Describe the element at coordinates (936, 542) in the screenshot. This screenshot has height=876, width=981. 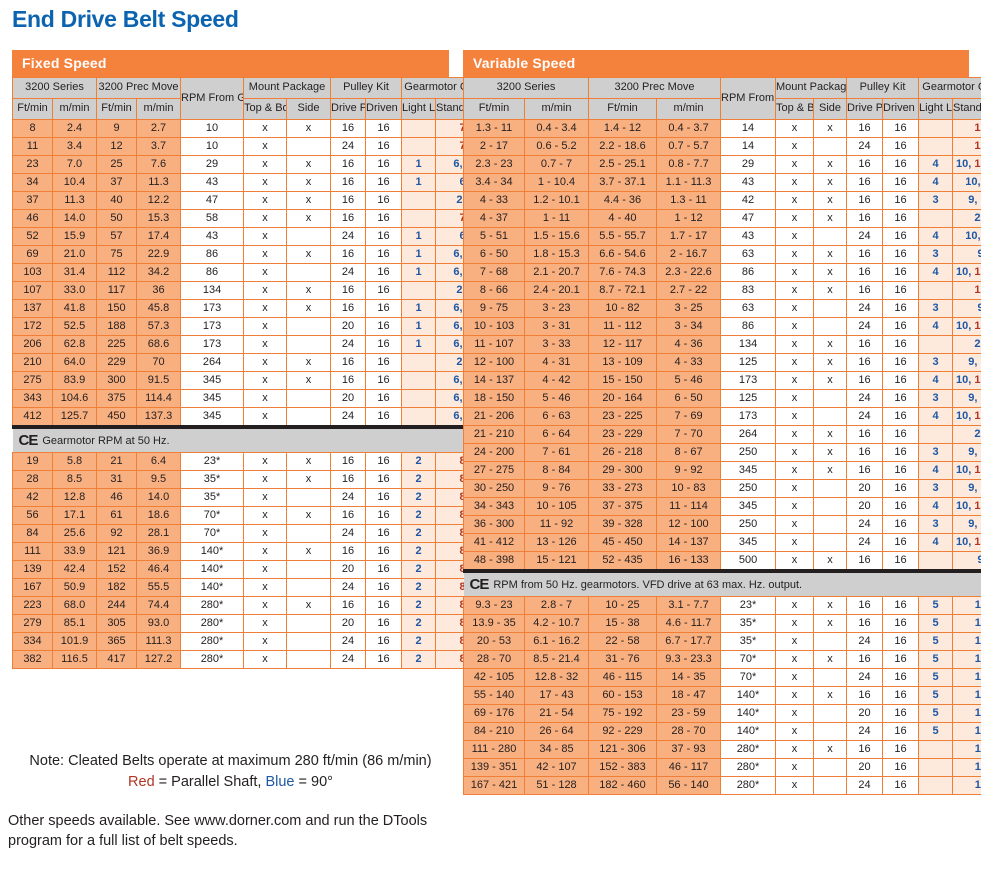
I see `cell-light-load: 4` at that location.